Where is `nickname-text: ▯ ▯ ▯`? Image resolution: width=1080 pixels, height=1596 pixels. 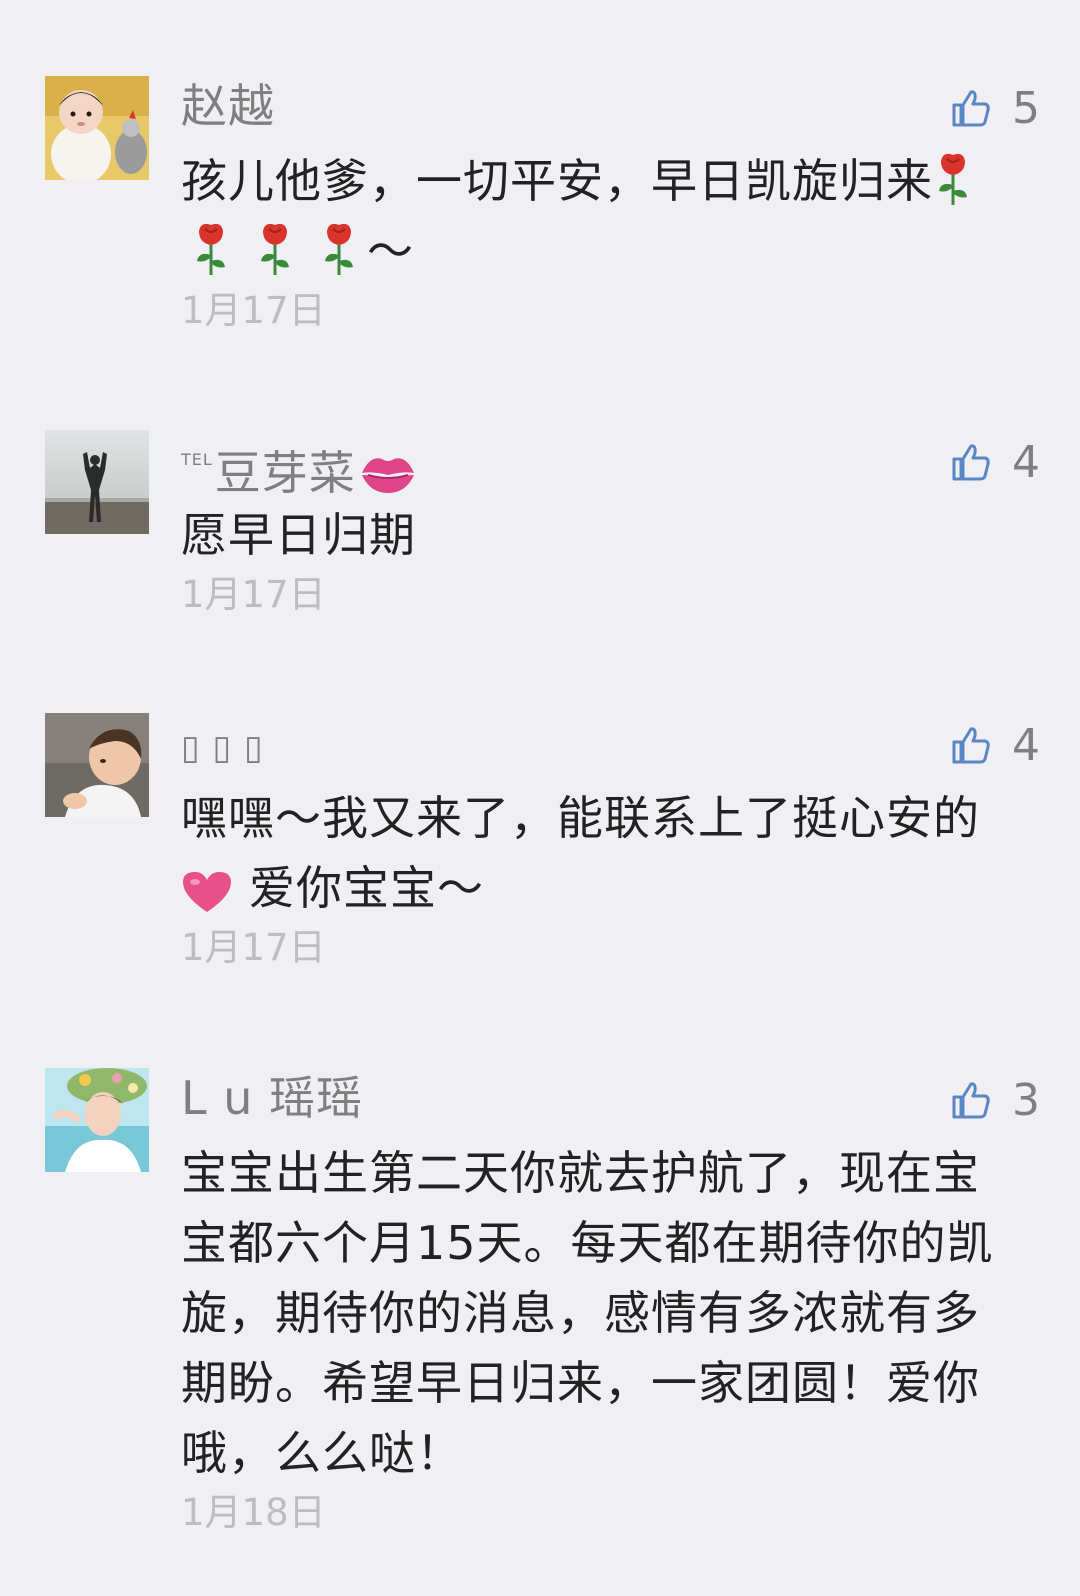
nickname-text: ▯ ▯ ▯ is located at coordinates (222, 748).